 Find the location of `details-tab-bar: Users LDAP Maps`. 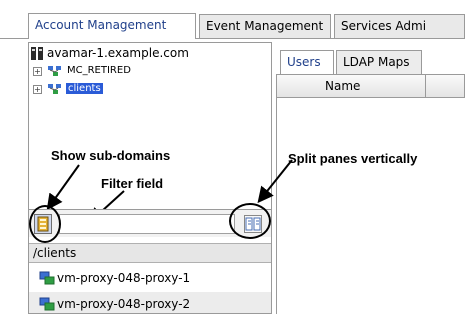

details-tab-bar: Users LDAP Maps is located at coordinates (370, 62).